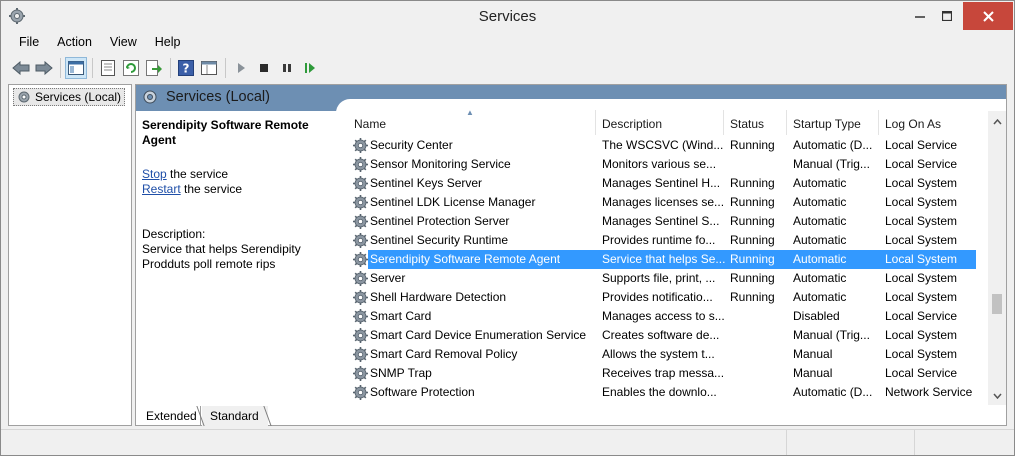 Image resolution: width=1015 pixels, height=456 pixels. I want to click on back-button, so click(21, 68).